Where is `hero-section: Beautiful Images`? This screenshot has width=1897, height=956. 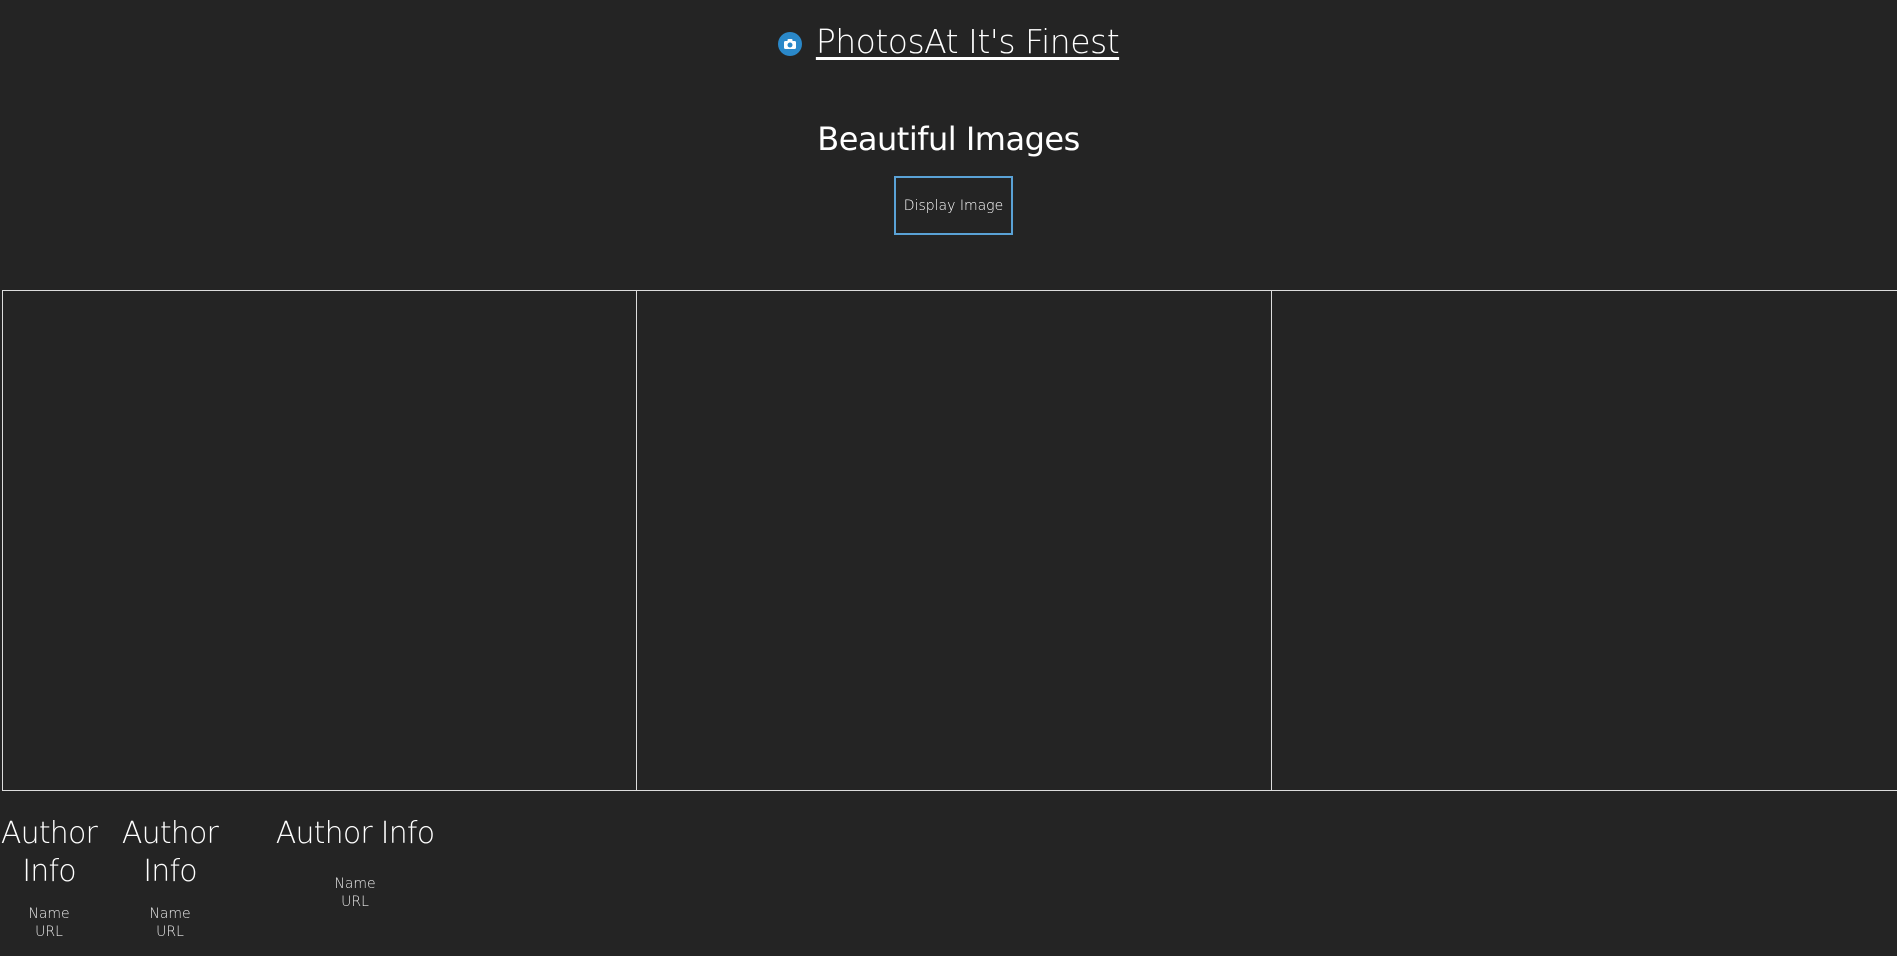 hero-section: Beautiful Images is located at coordinates (948, 139).